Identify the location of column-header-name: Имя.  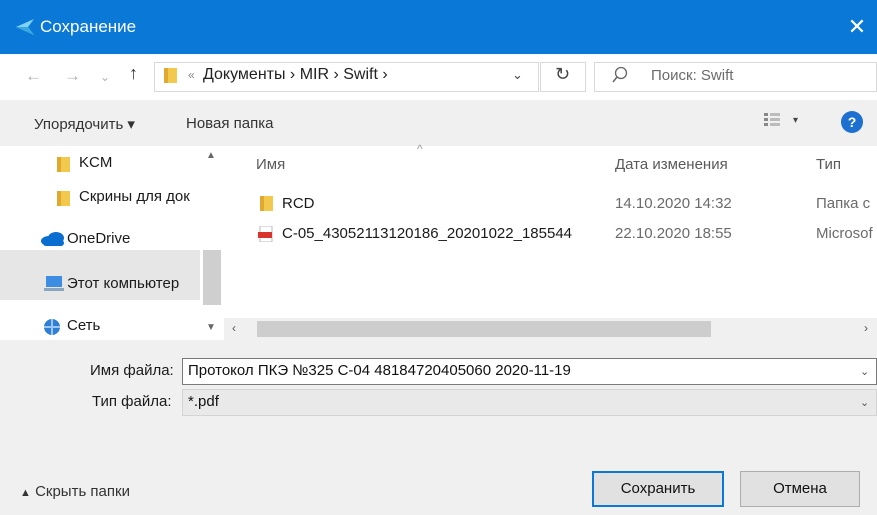
(270, 164).